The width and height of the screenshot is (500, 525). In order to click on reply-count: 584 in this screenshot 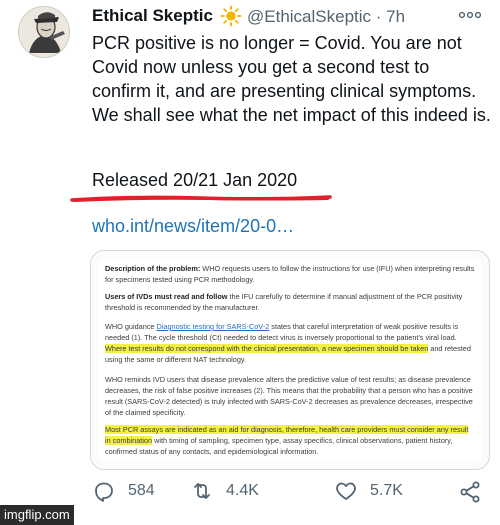, I will do `click(141, 490)`.